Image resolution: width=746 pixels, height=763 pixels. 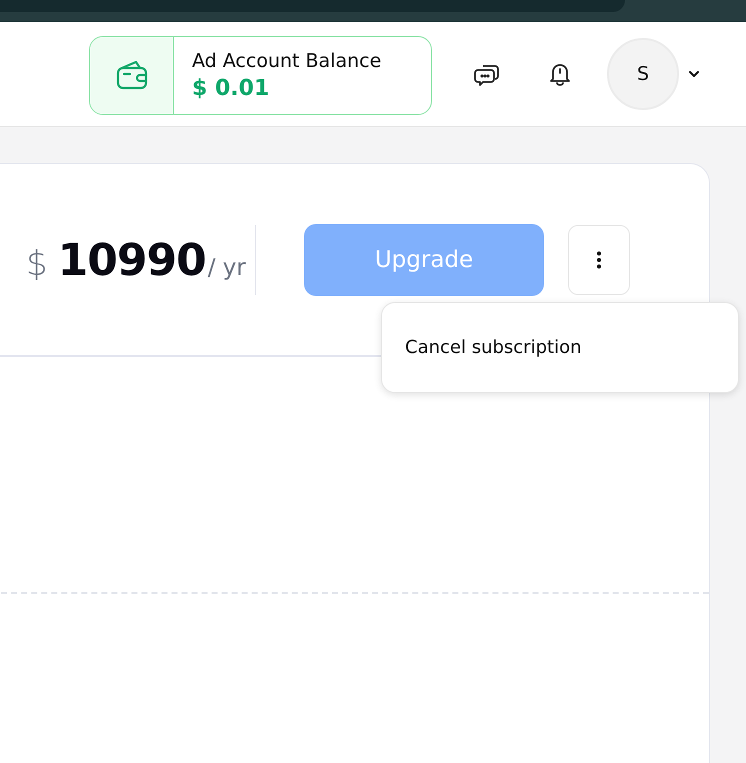 What do you see at coordinates (599, 260) in the screenshot?
I see `vertical-dots-icon` at bounding box center [599, 260].